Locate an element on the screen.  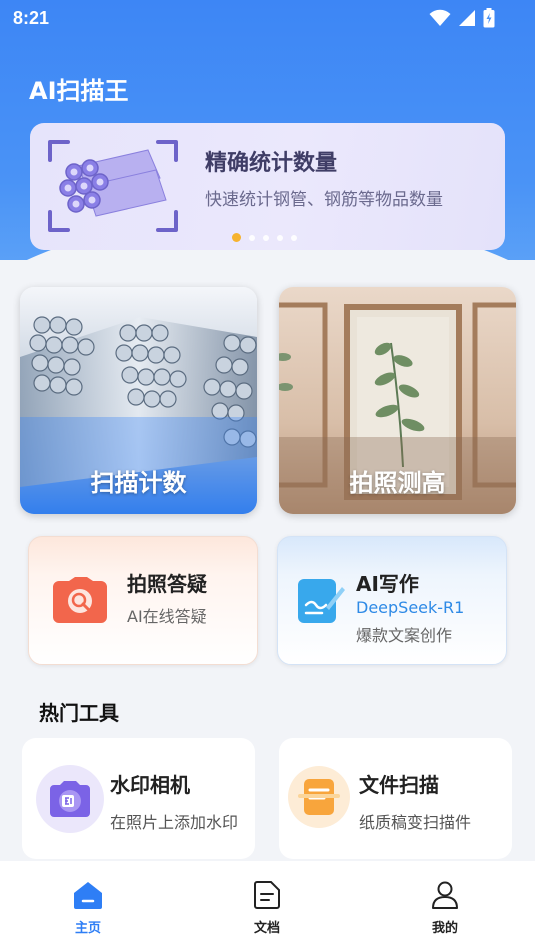
promo-banner: 精确统计数量 快速统计钢管、钢筋等物品数量 is located at coordinates (267, 186).